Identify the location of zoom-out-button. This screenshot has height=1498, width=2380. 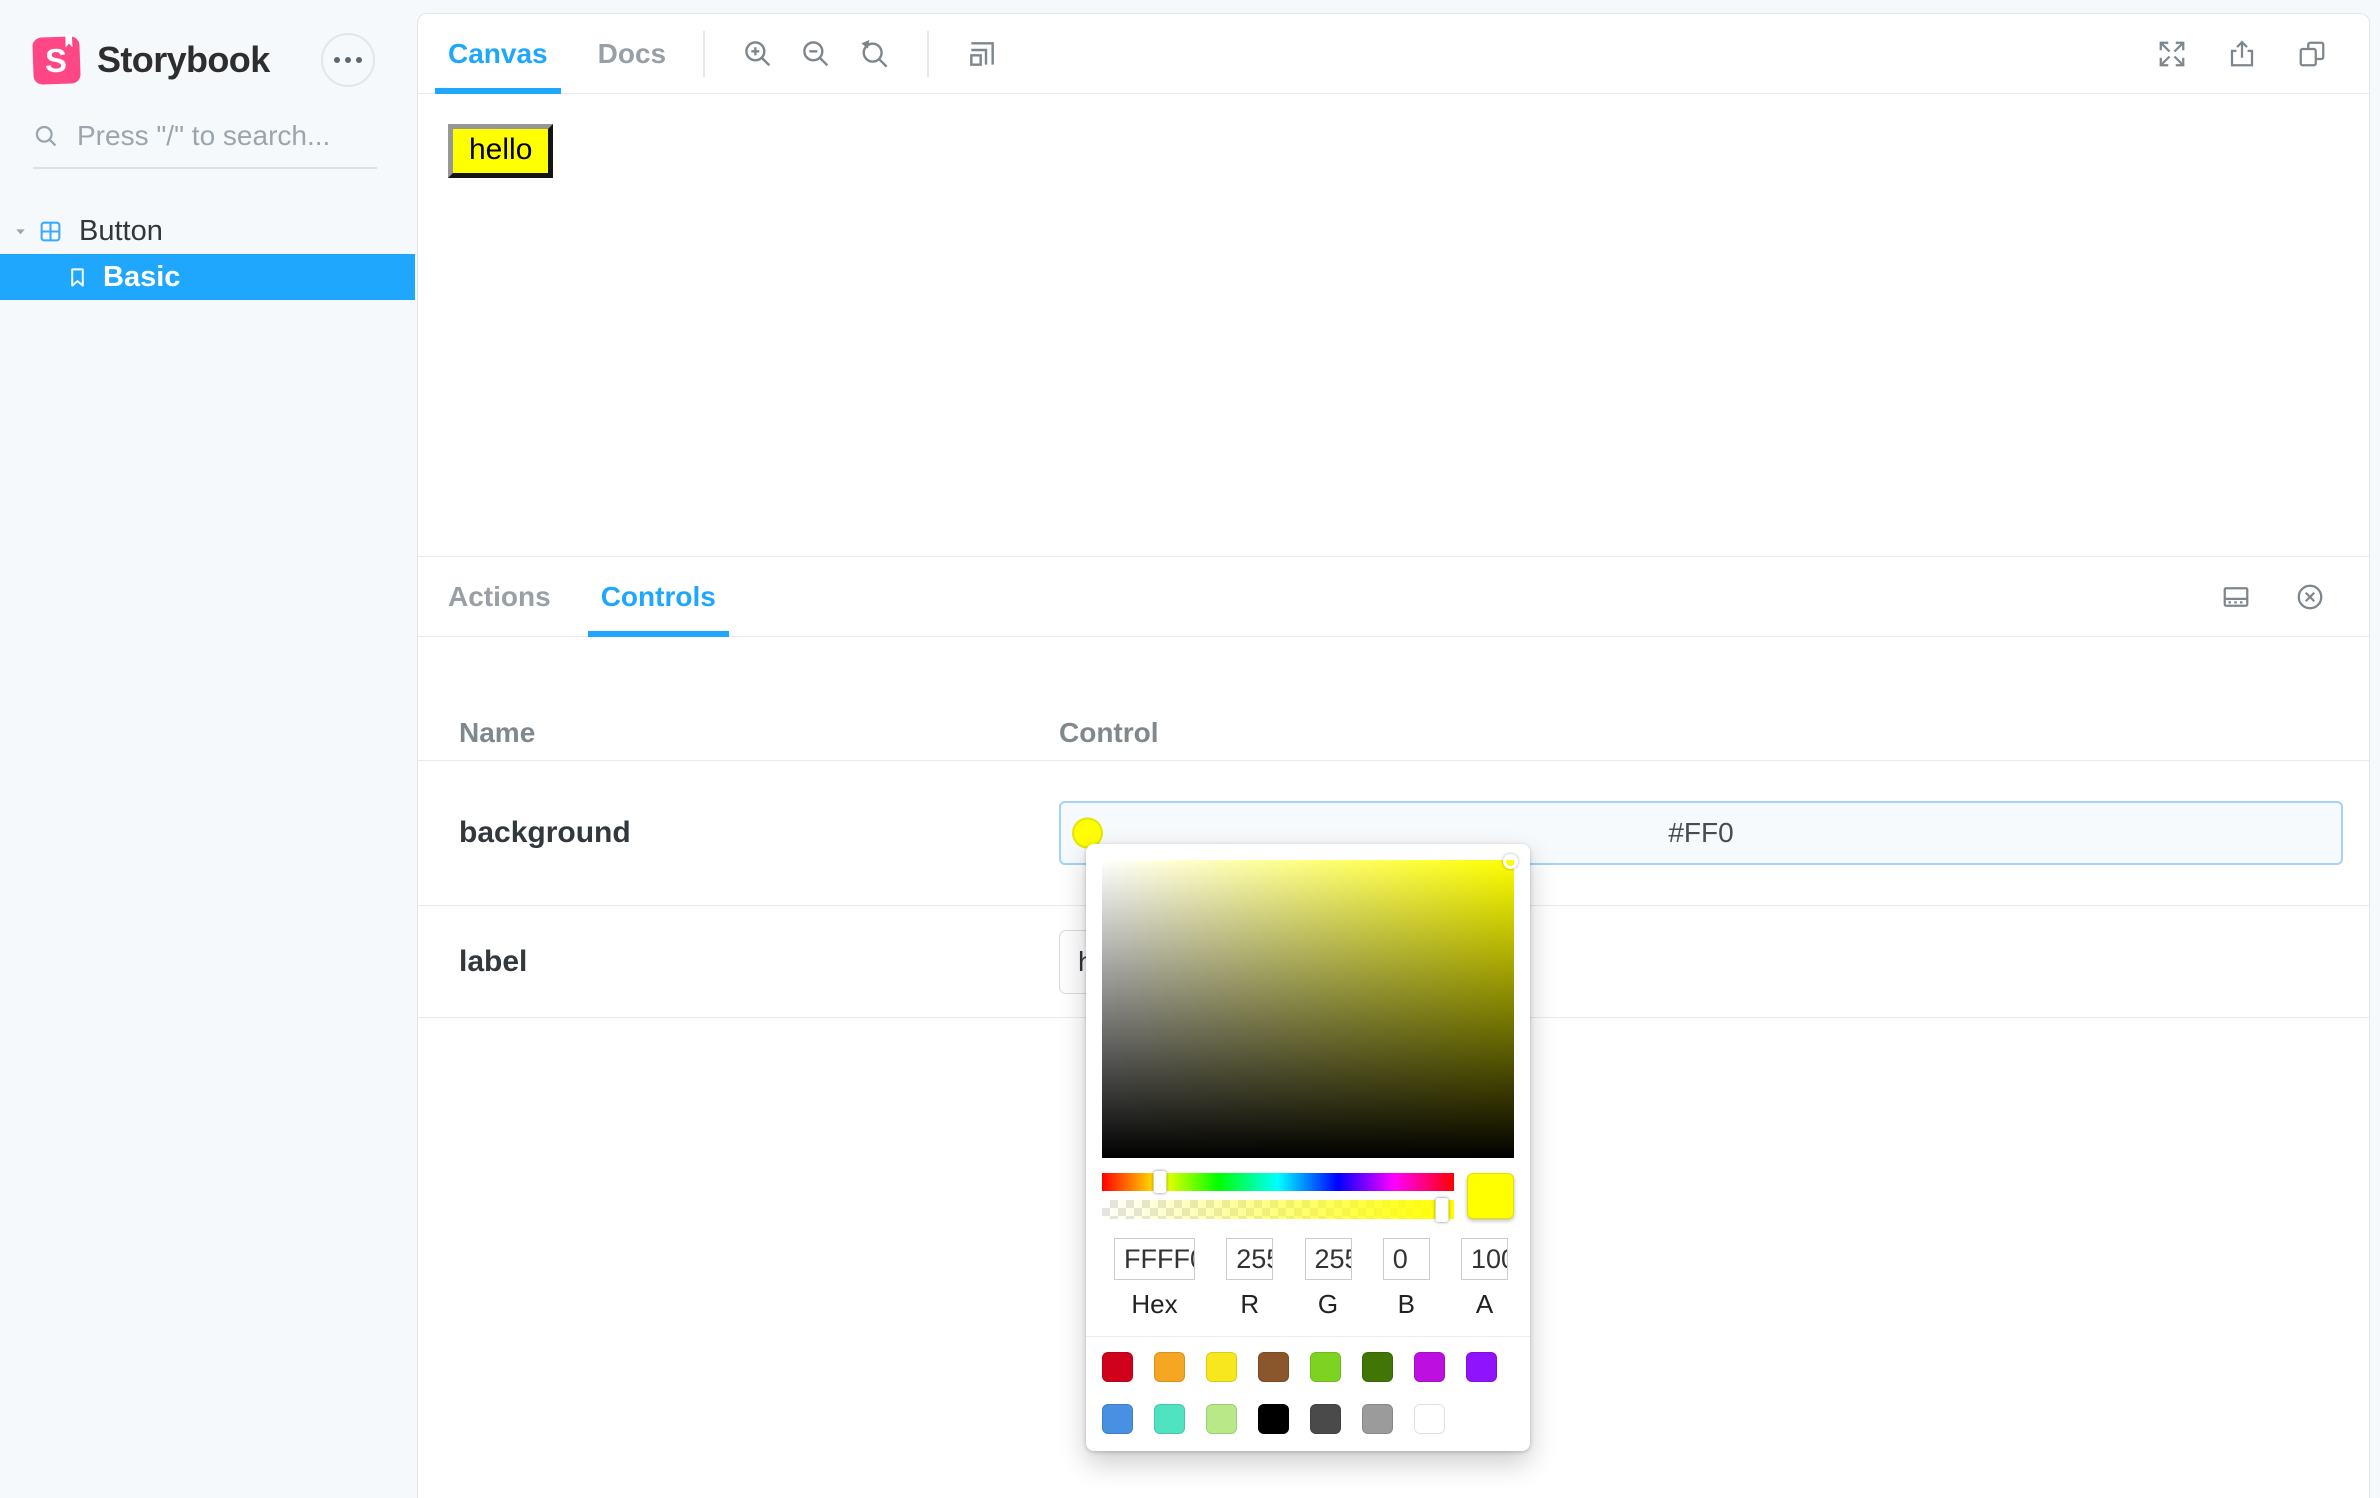
(816, 54).